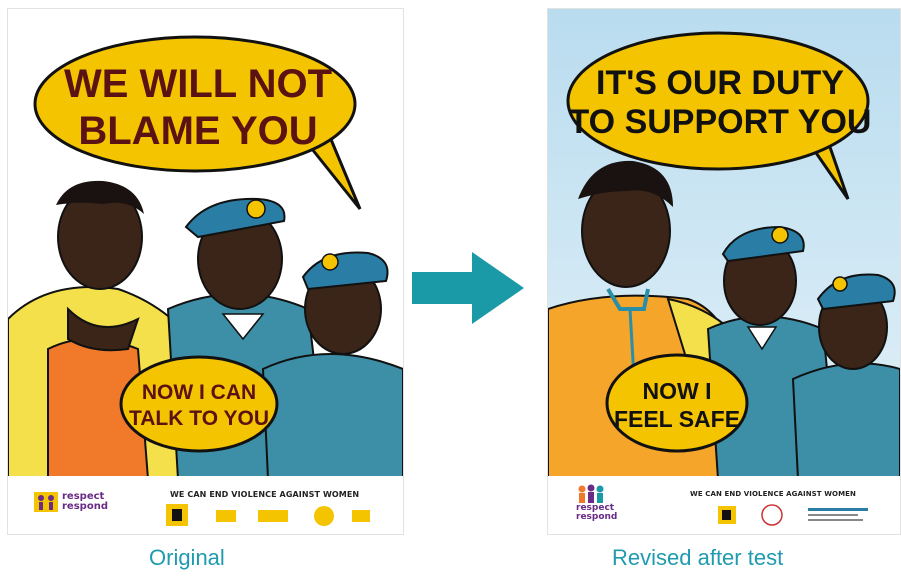 This screenshot has width=901, height=577. Describe the element at coordinates (720, 83) in the screenshot. I see `speech-bubble-line-1: IT'S OUR DUTY` at that location.